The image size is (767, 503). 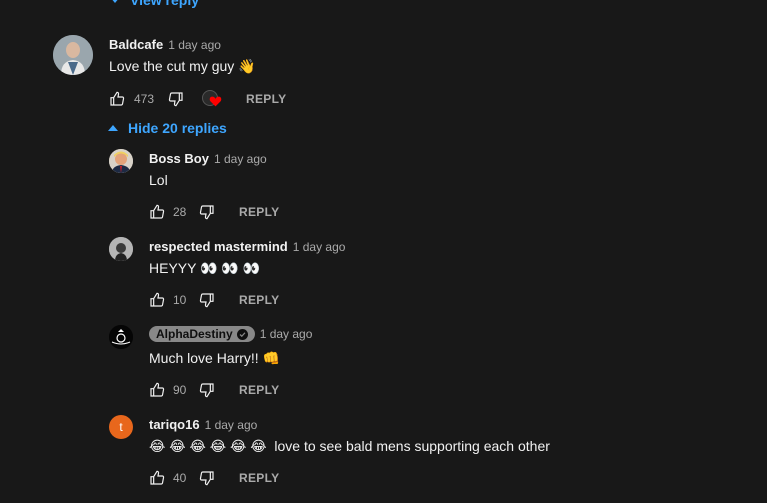 What do you see at coordinates (215, 101) in the screenshot?
I see `heart-icon` at bounding box center [215, 101].